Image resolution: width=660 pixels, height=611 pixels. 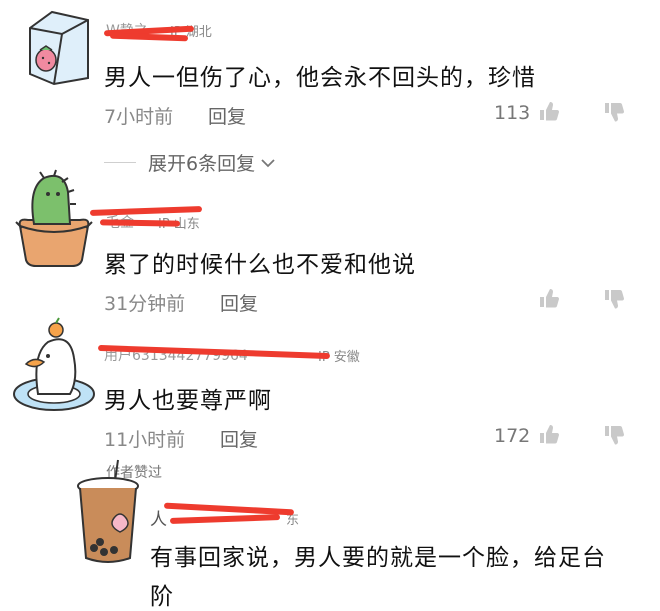 What do you see at coordinates (378, 558) in the screenshot?
I see `reply-text: 有事回家说，男人要的就是一个脸，给足台` at bounding box center [378, 558].